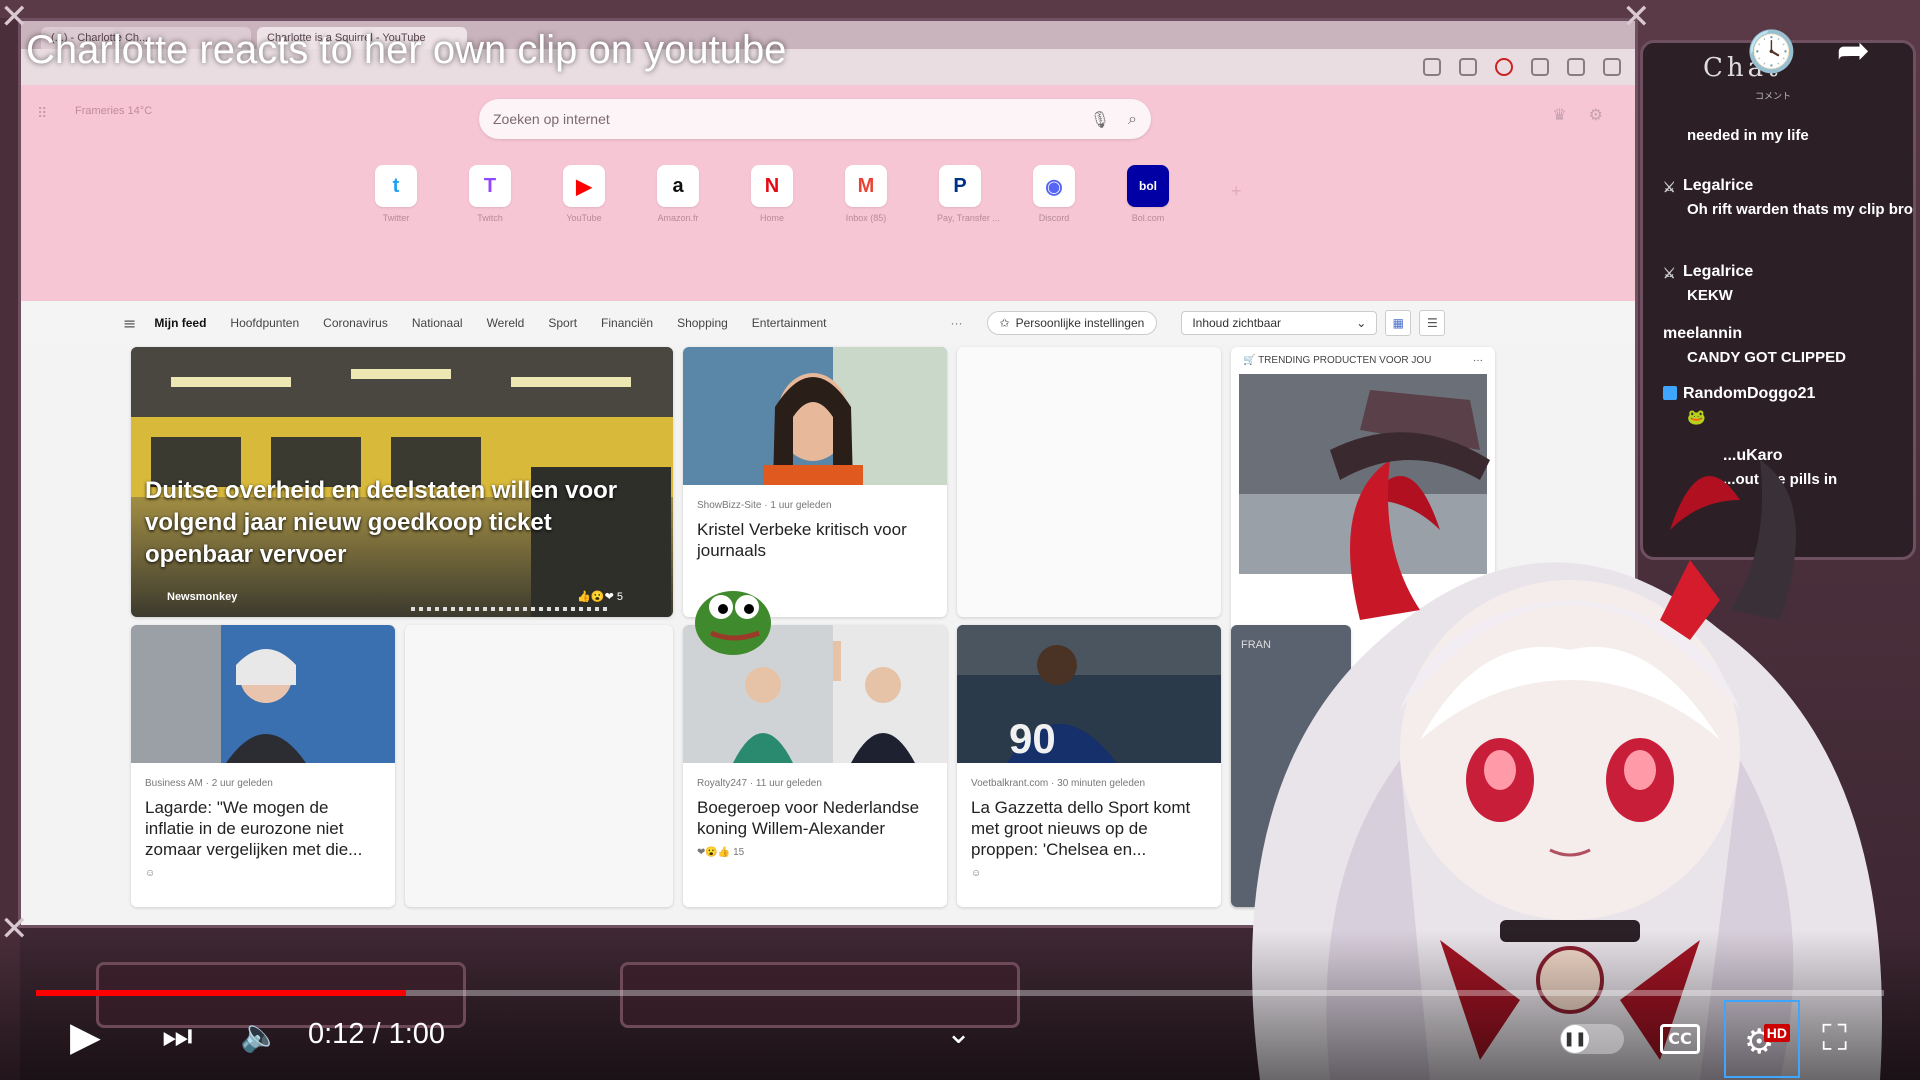  I want to click on carousel-dots, so click(511, 609).